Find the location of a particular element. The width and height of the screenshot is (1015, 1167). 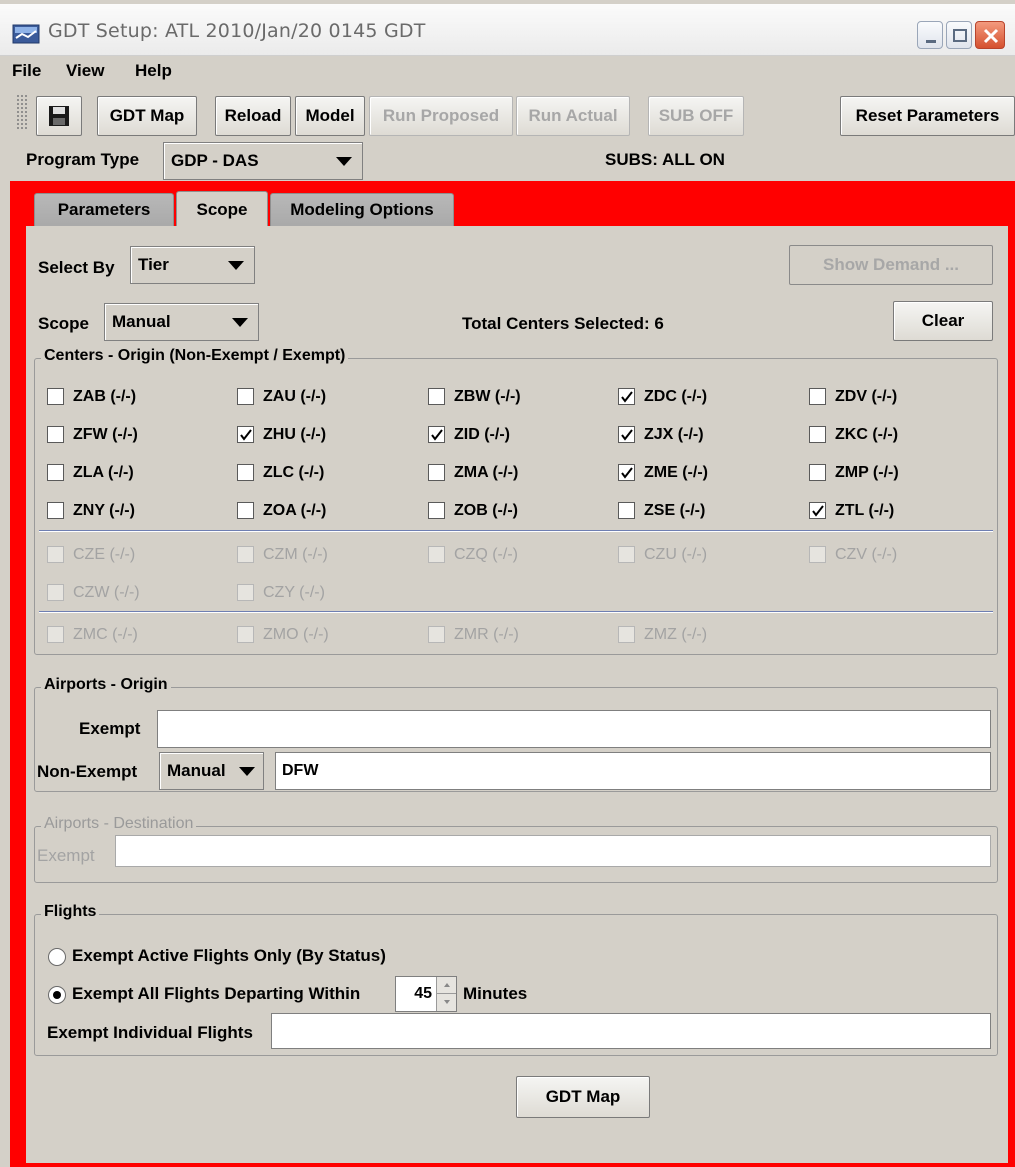

run-actual-button: Run Actual is located at coordinates (573, 116).